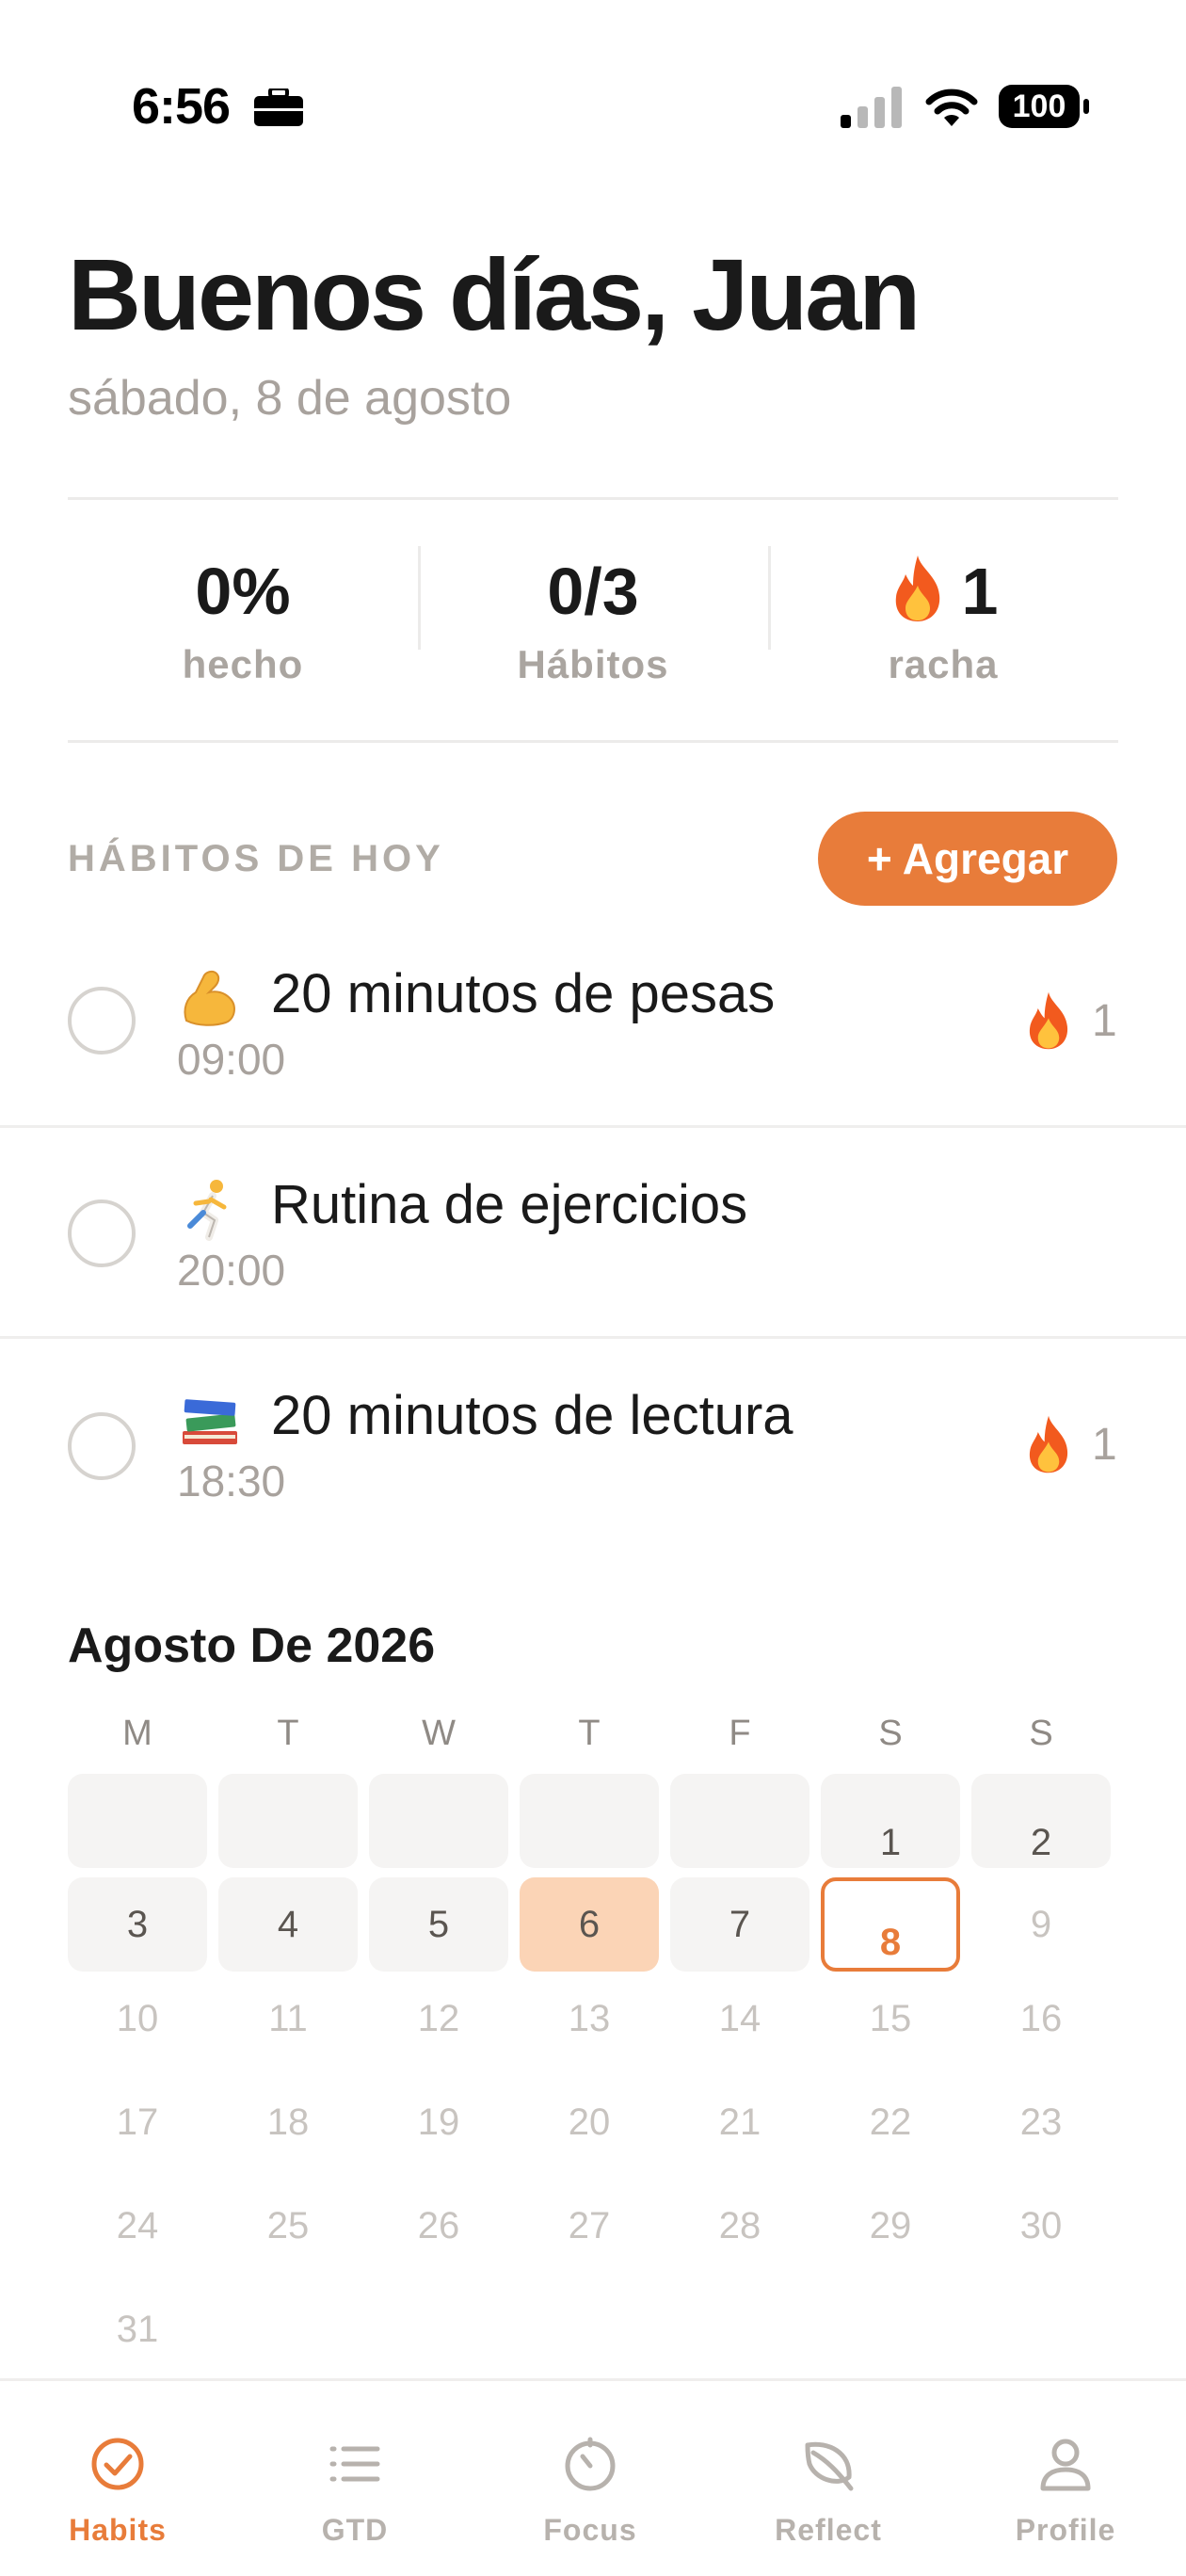  What do you see at coordinates (137, 1733) in the screenshot?
I see `weekday-label: M` at bounding box center [137, 1733].